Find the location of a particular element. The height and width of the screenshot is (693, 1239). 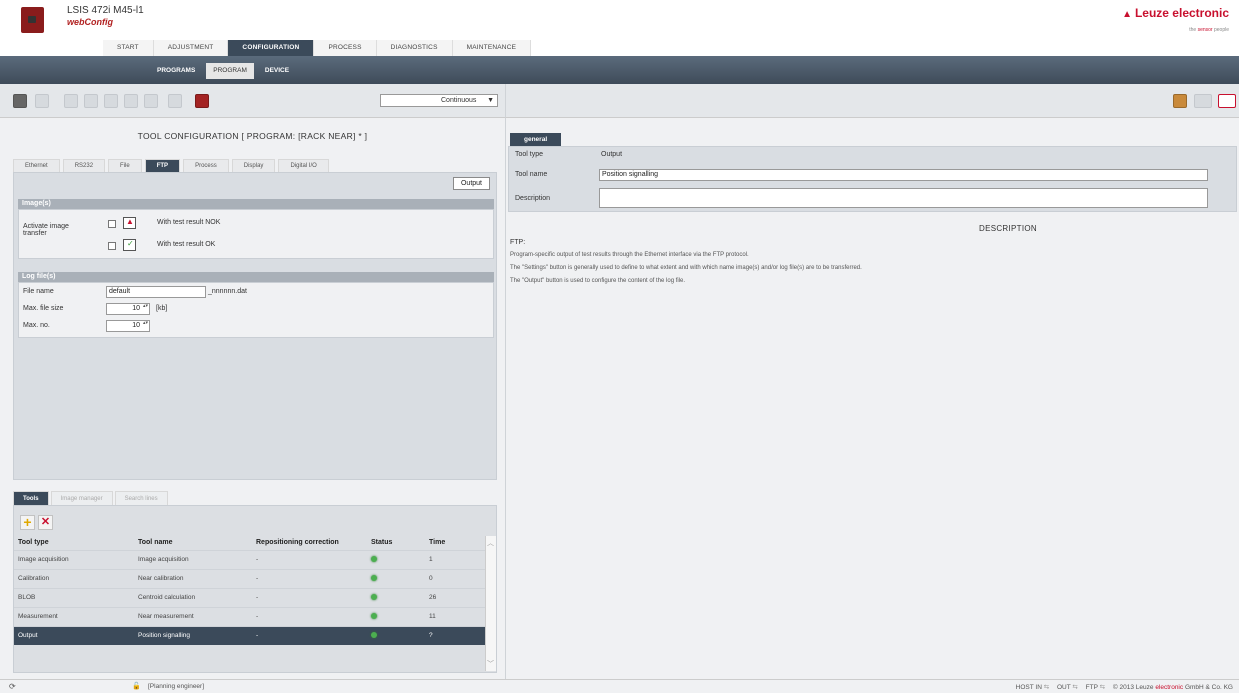

nok-image-checkbox is located at coordinates (112, 224).